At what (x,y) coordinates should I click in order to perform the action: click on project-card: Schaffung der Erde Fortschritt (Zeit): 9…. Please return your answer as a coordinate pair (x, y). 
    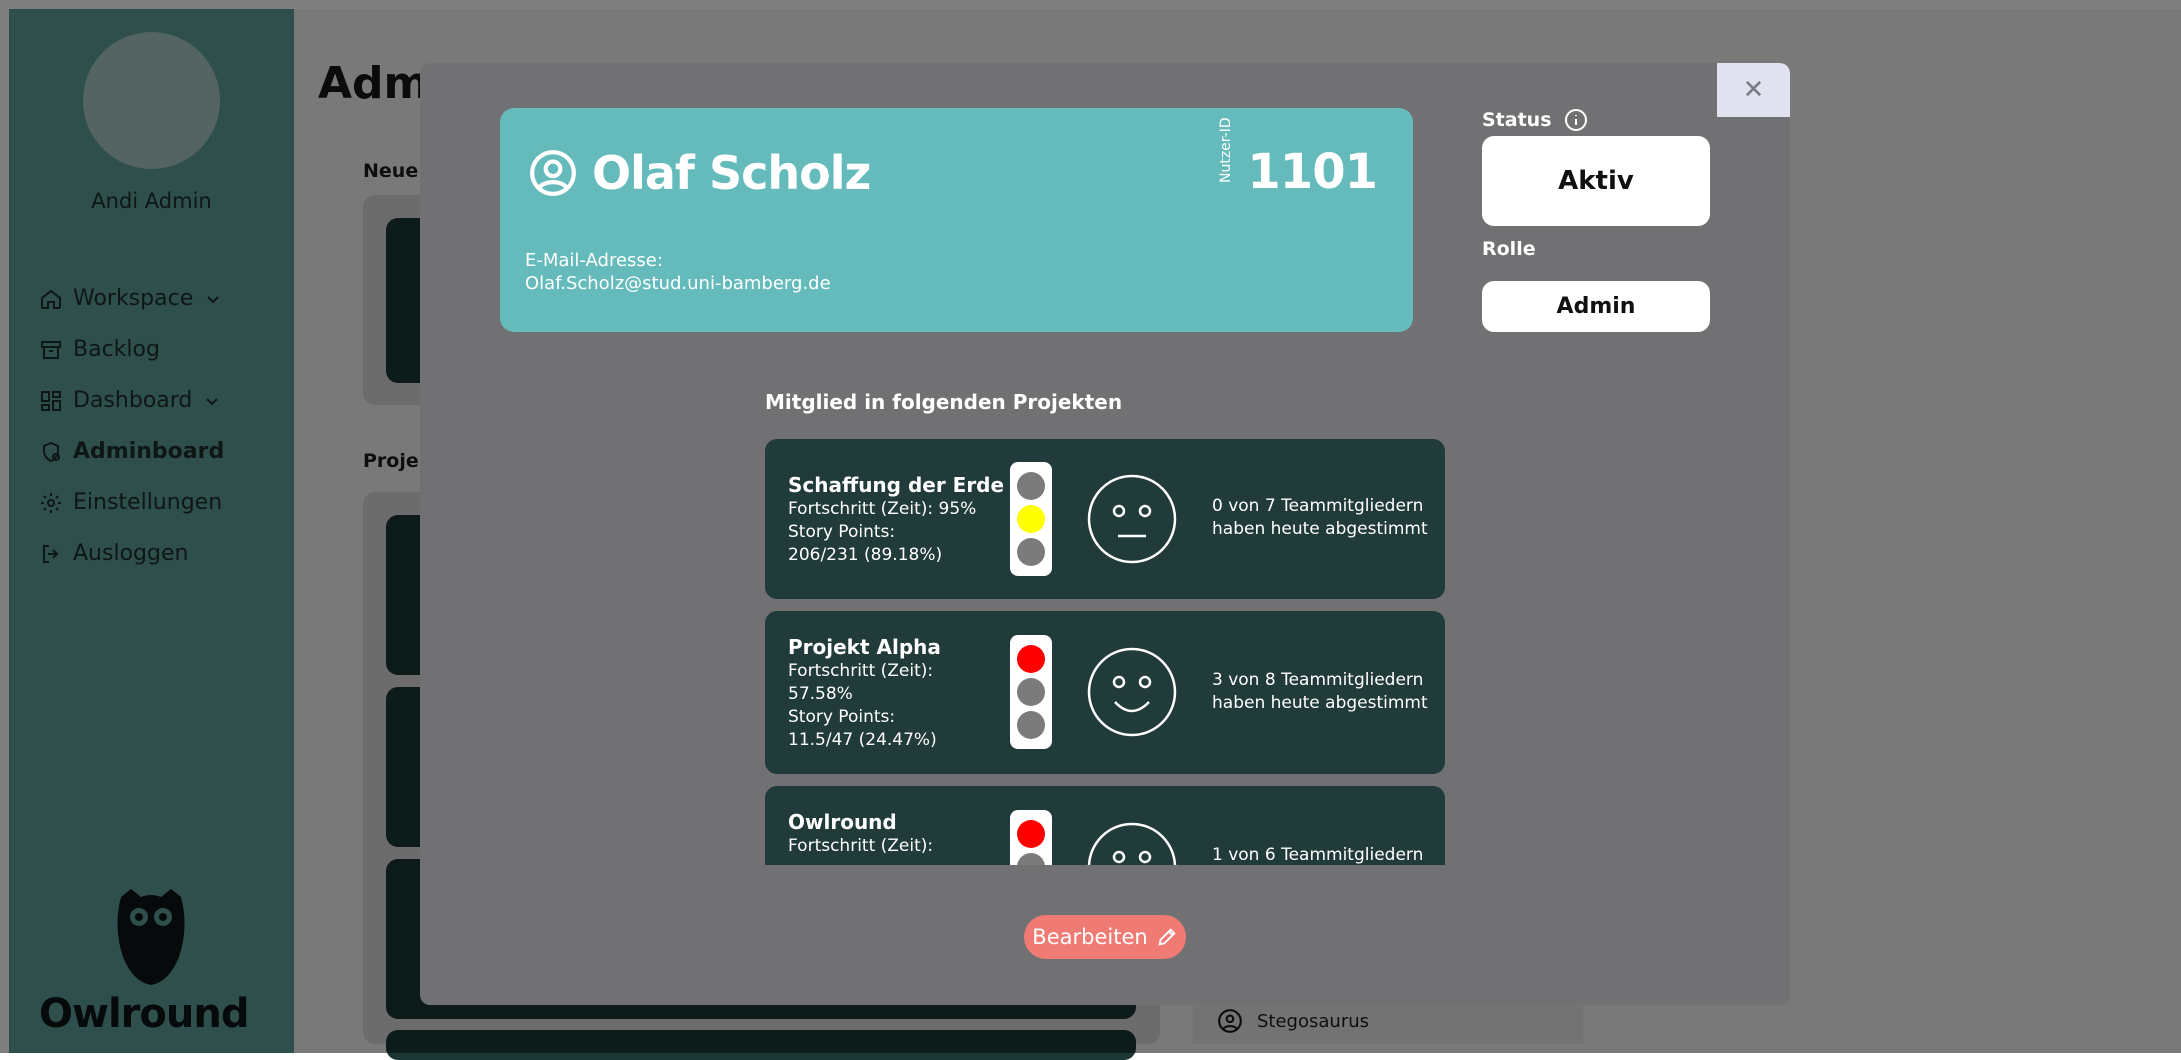
    Looking at the image, I should click on (1105, 519).